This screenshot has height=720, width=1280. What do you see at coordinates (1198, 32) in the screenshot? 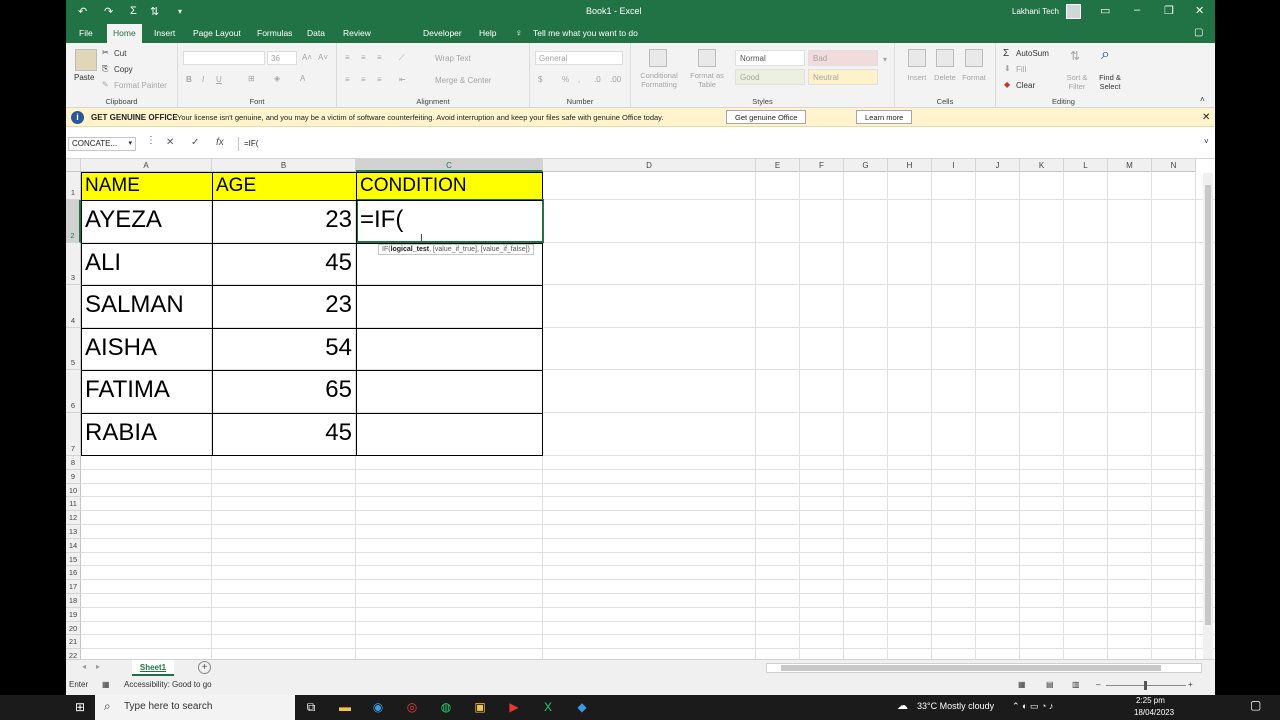
I see `comments-icon: ▢` at bounding box center [1198, 32].